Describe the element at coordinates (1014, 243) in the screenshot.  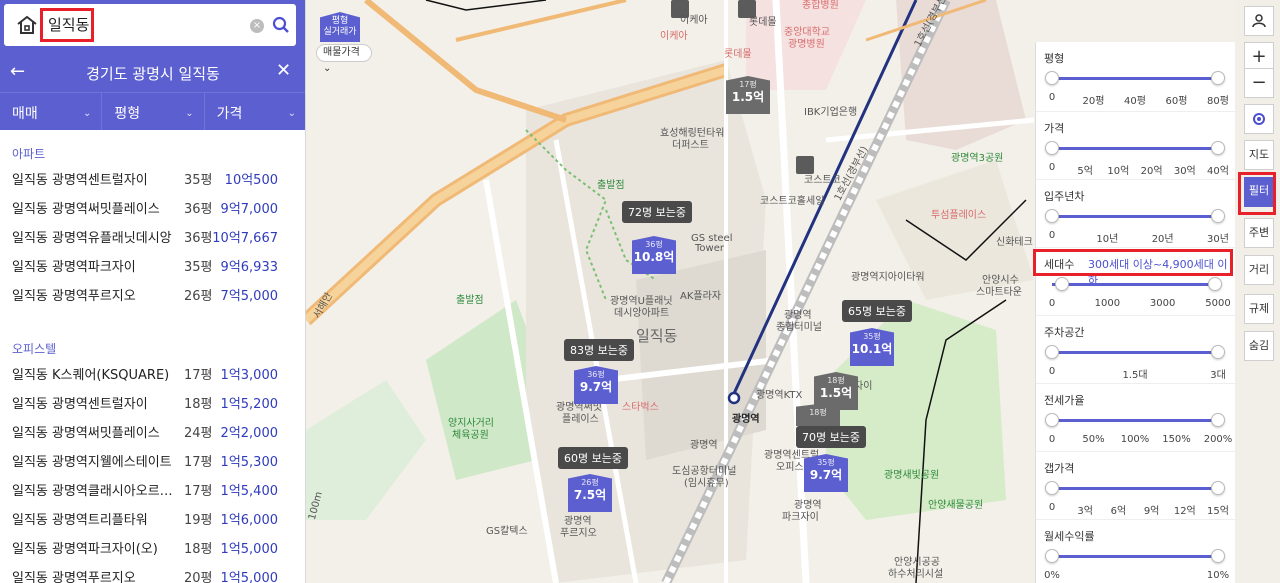
I see `sinhwa-label: 신화테크` at that location.